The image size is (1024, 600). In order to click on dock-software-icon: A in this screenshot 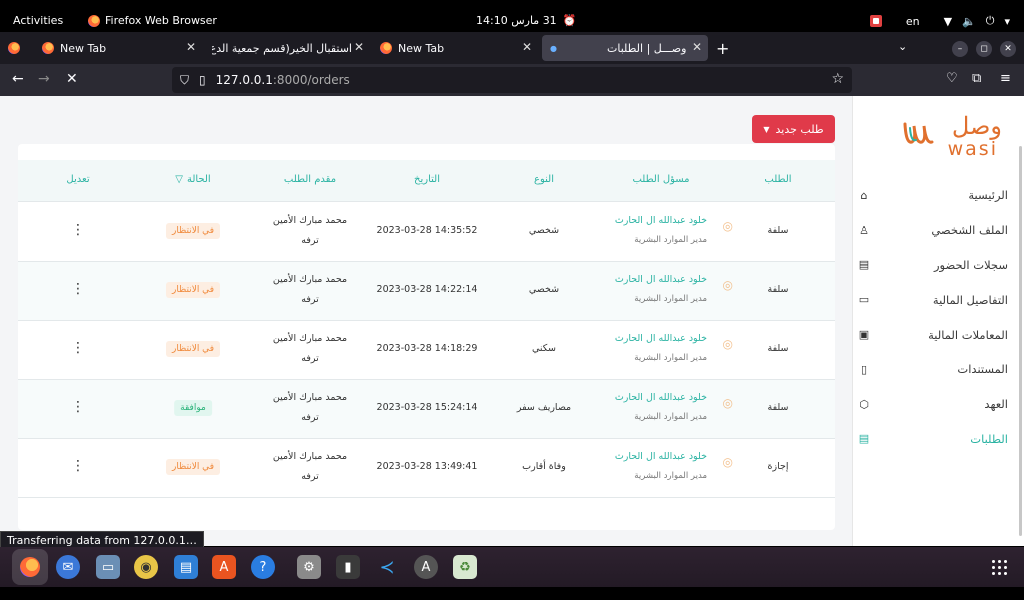, I will do `click(224, 567)`.